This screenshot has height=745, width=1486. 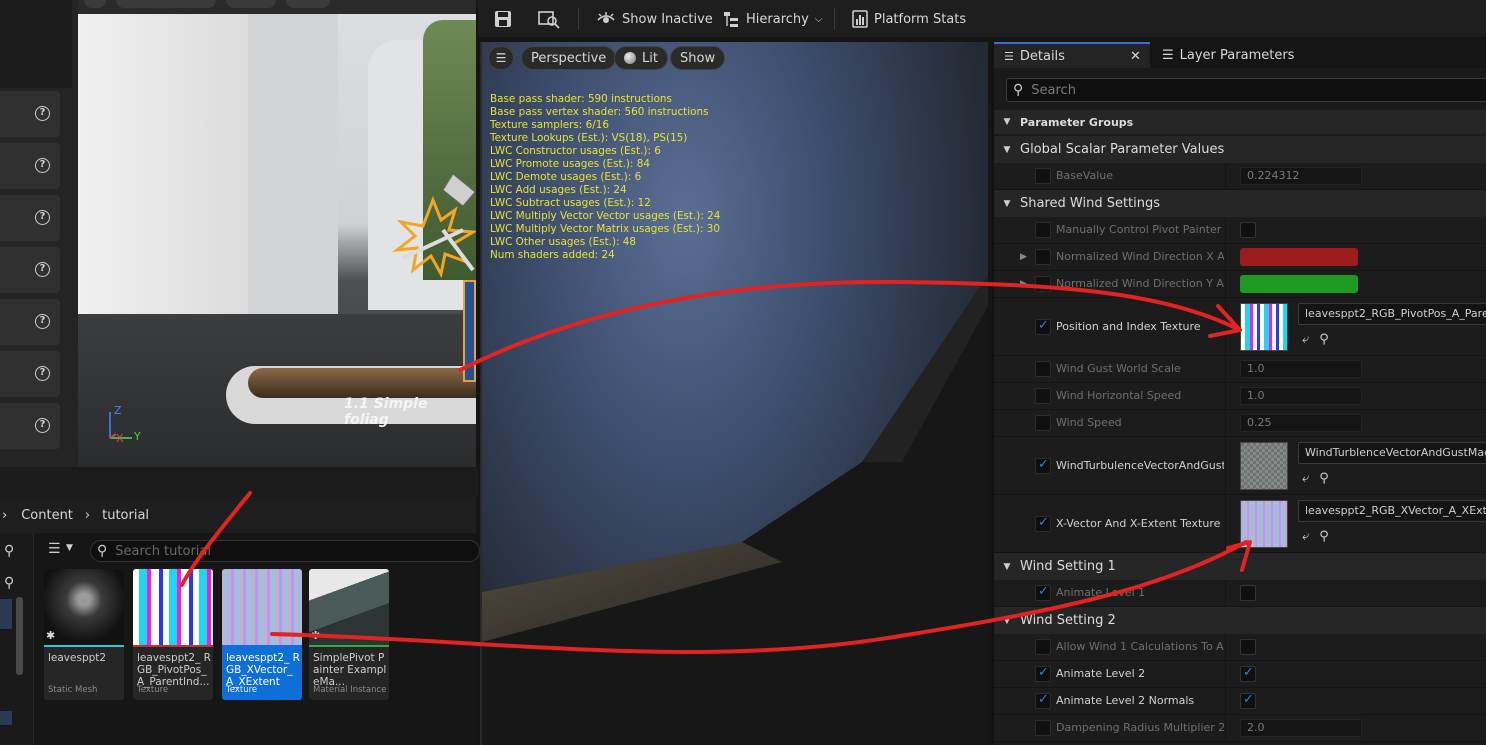 What do you see at coordinates (1248, 700) in the screenshot?
I see `animate-level-2-normals-checkbox` at bounding box center [1248, 700].